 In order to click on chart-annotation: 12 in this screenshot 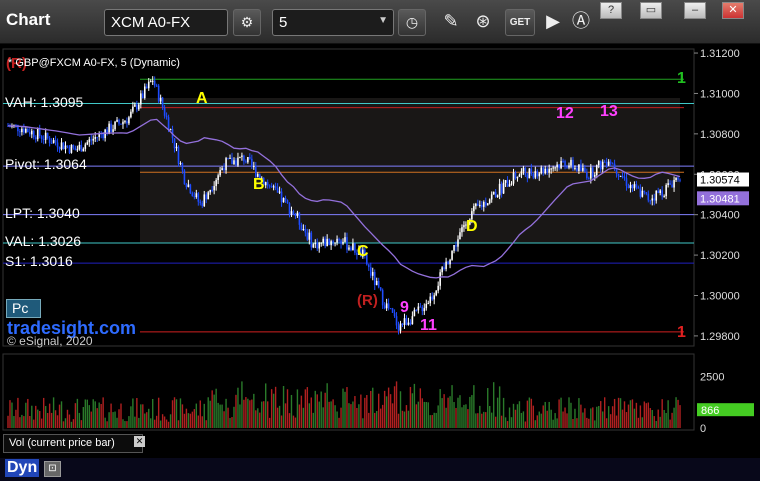, I will do `click(565, 113)`.